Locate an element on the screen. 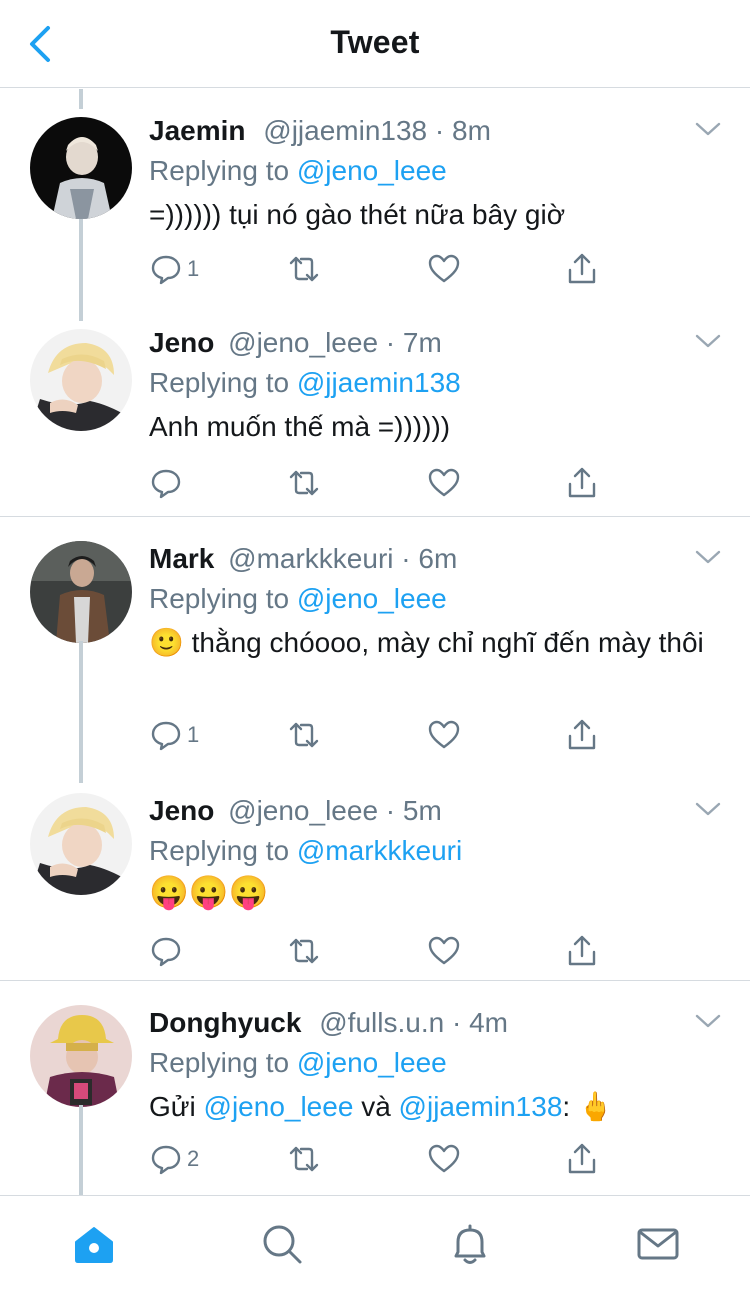  tweet-text-content: thằng chóooo, mày chỉ nghĩ đến mày thôi is located at coordinates (447, 642).